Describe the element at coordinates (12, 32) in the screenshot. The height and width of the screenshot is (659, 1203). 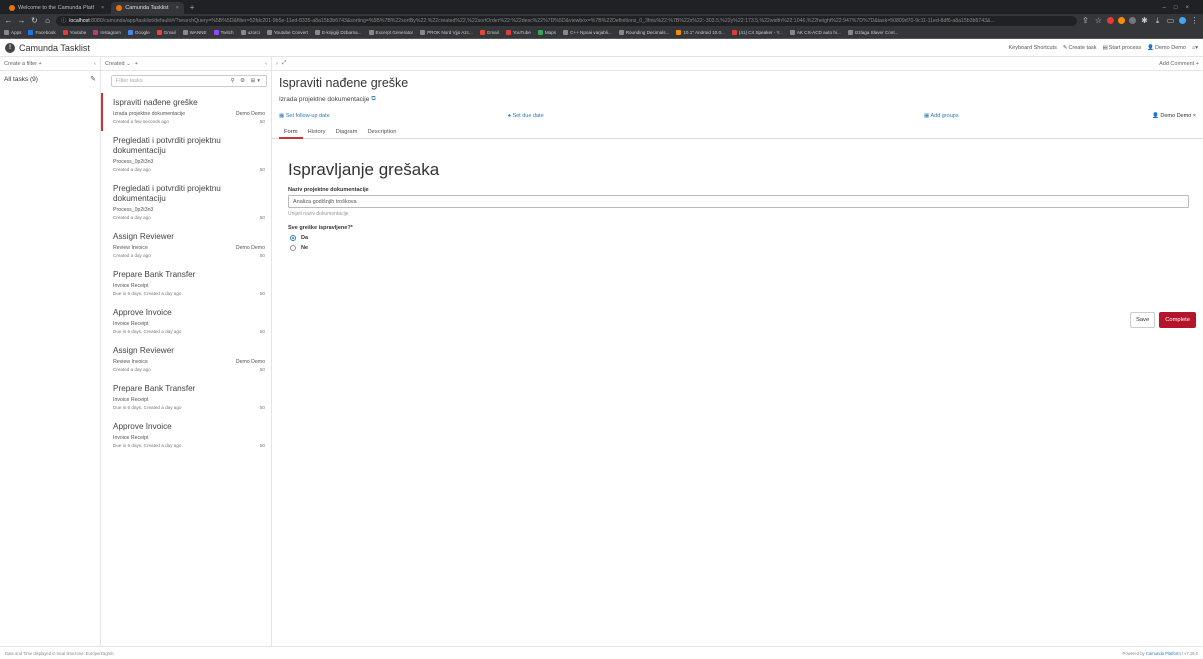
I see `bookmark-item: Apps` at that location.